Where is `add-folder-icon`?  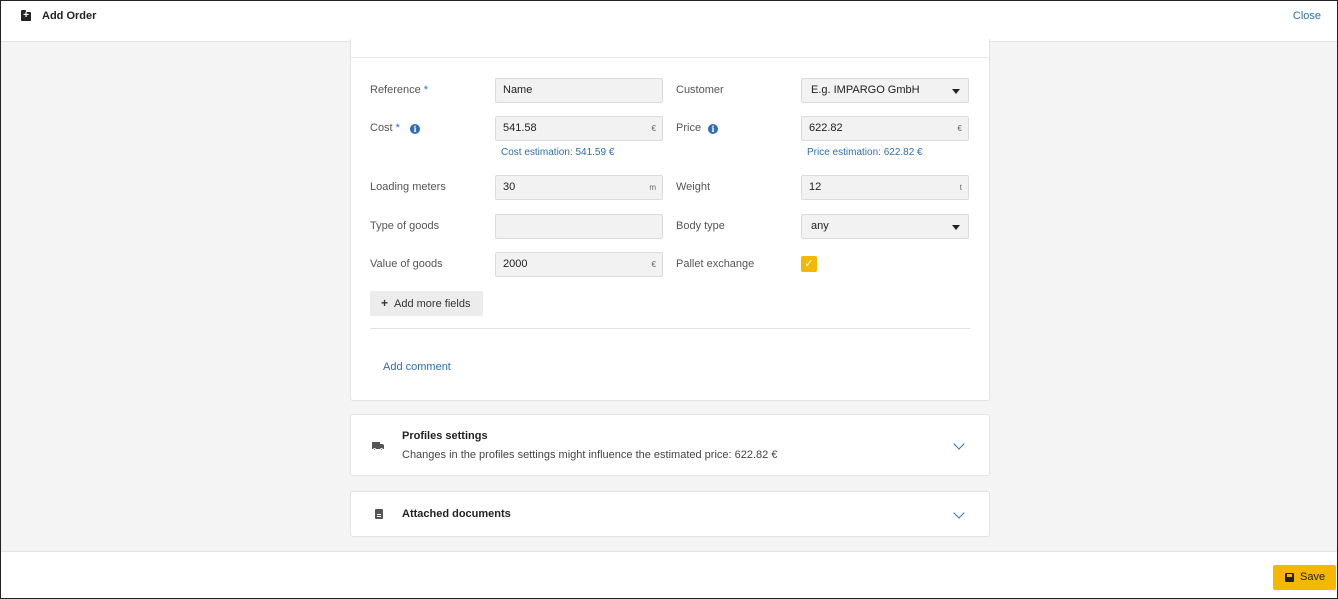 add-folder-icon is located at coordinates (26, 16).